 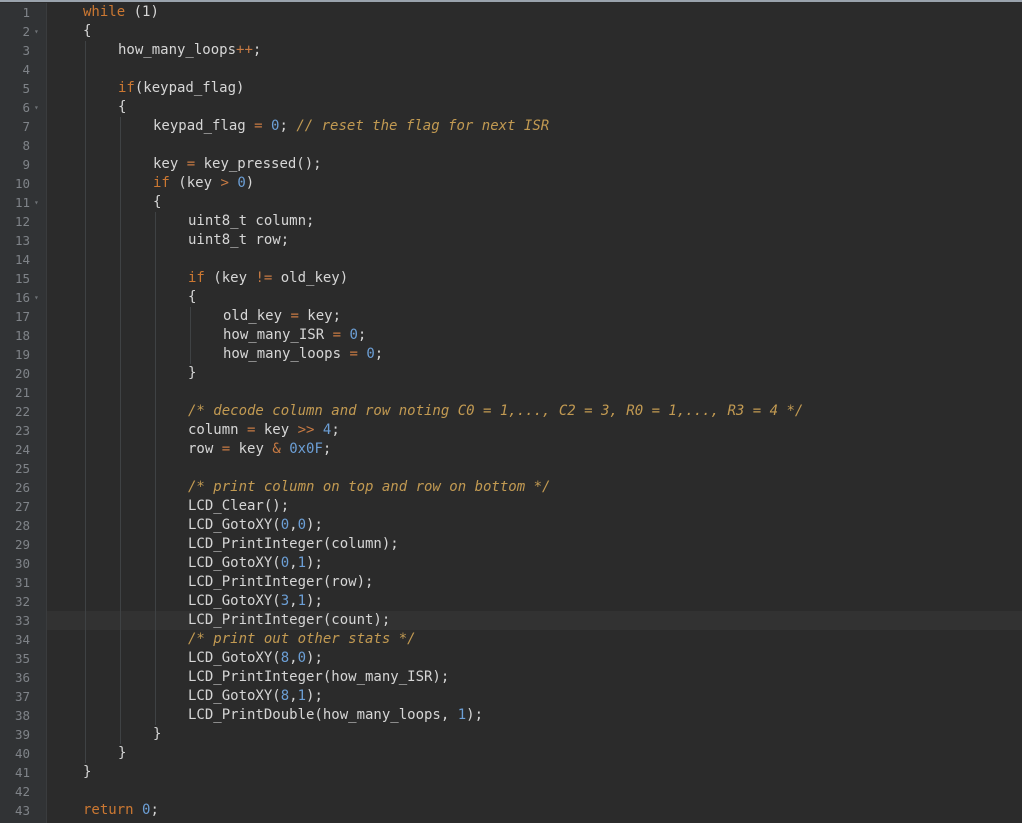 What do you see at coordinates (26, 12) in the screenshot?
I see `line-number: 1` at bounding box center [26, 12].